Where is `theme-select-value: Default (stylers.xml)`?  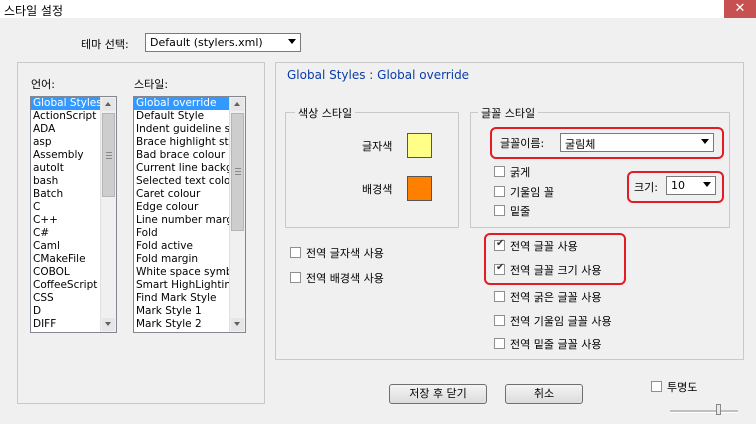
theme-select-value: Default (stylers.xml) is located at coordinates (206, 42).